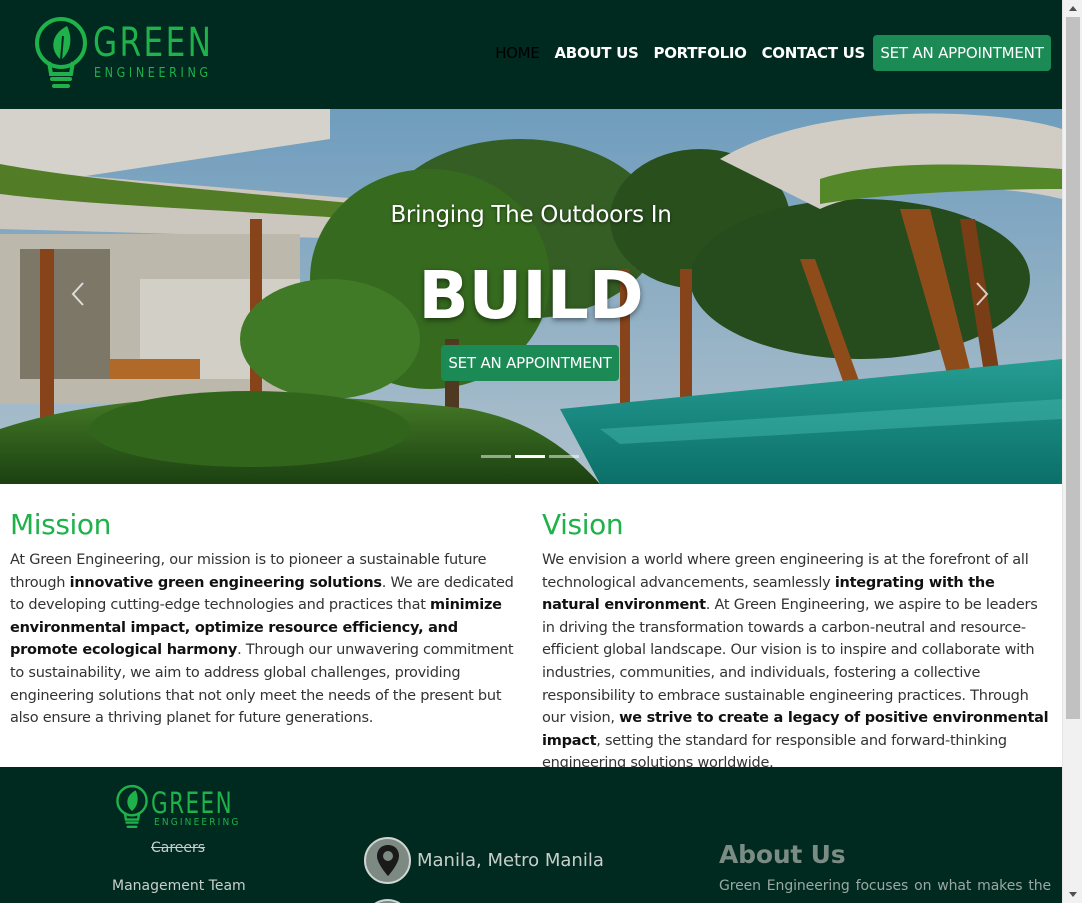  I want to click on hero-title: BUILD, so click(531, 295).